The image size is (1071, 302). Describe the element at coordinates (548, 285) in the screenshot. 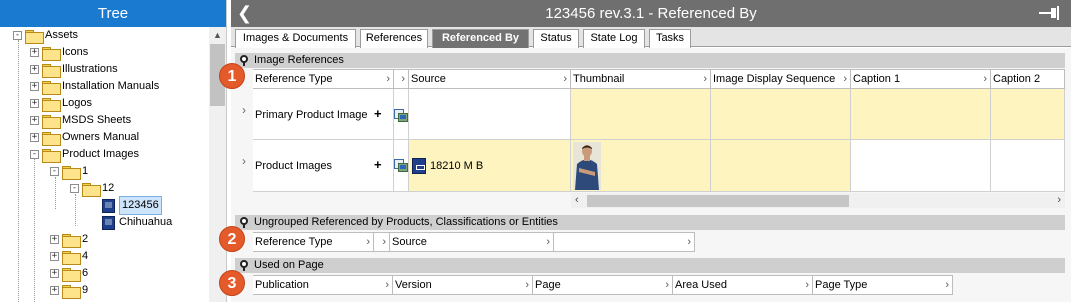

I see `column-header-label: Page` at that location.